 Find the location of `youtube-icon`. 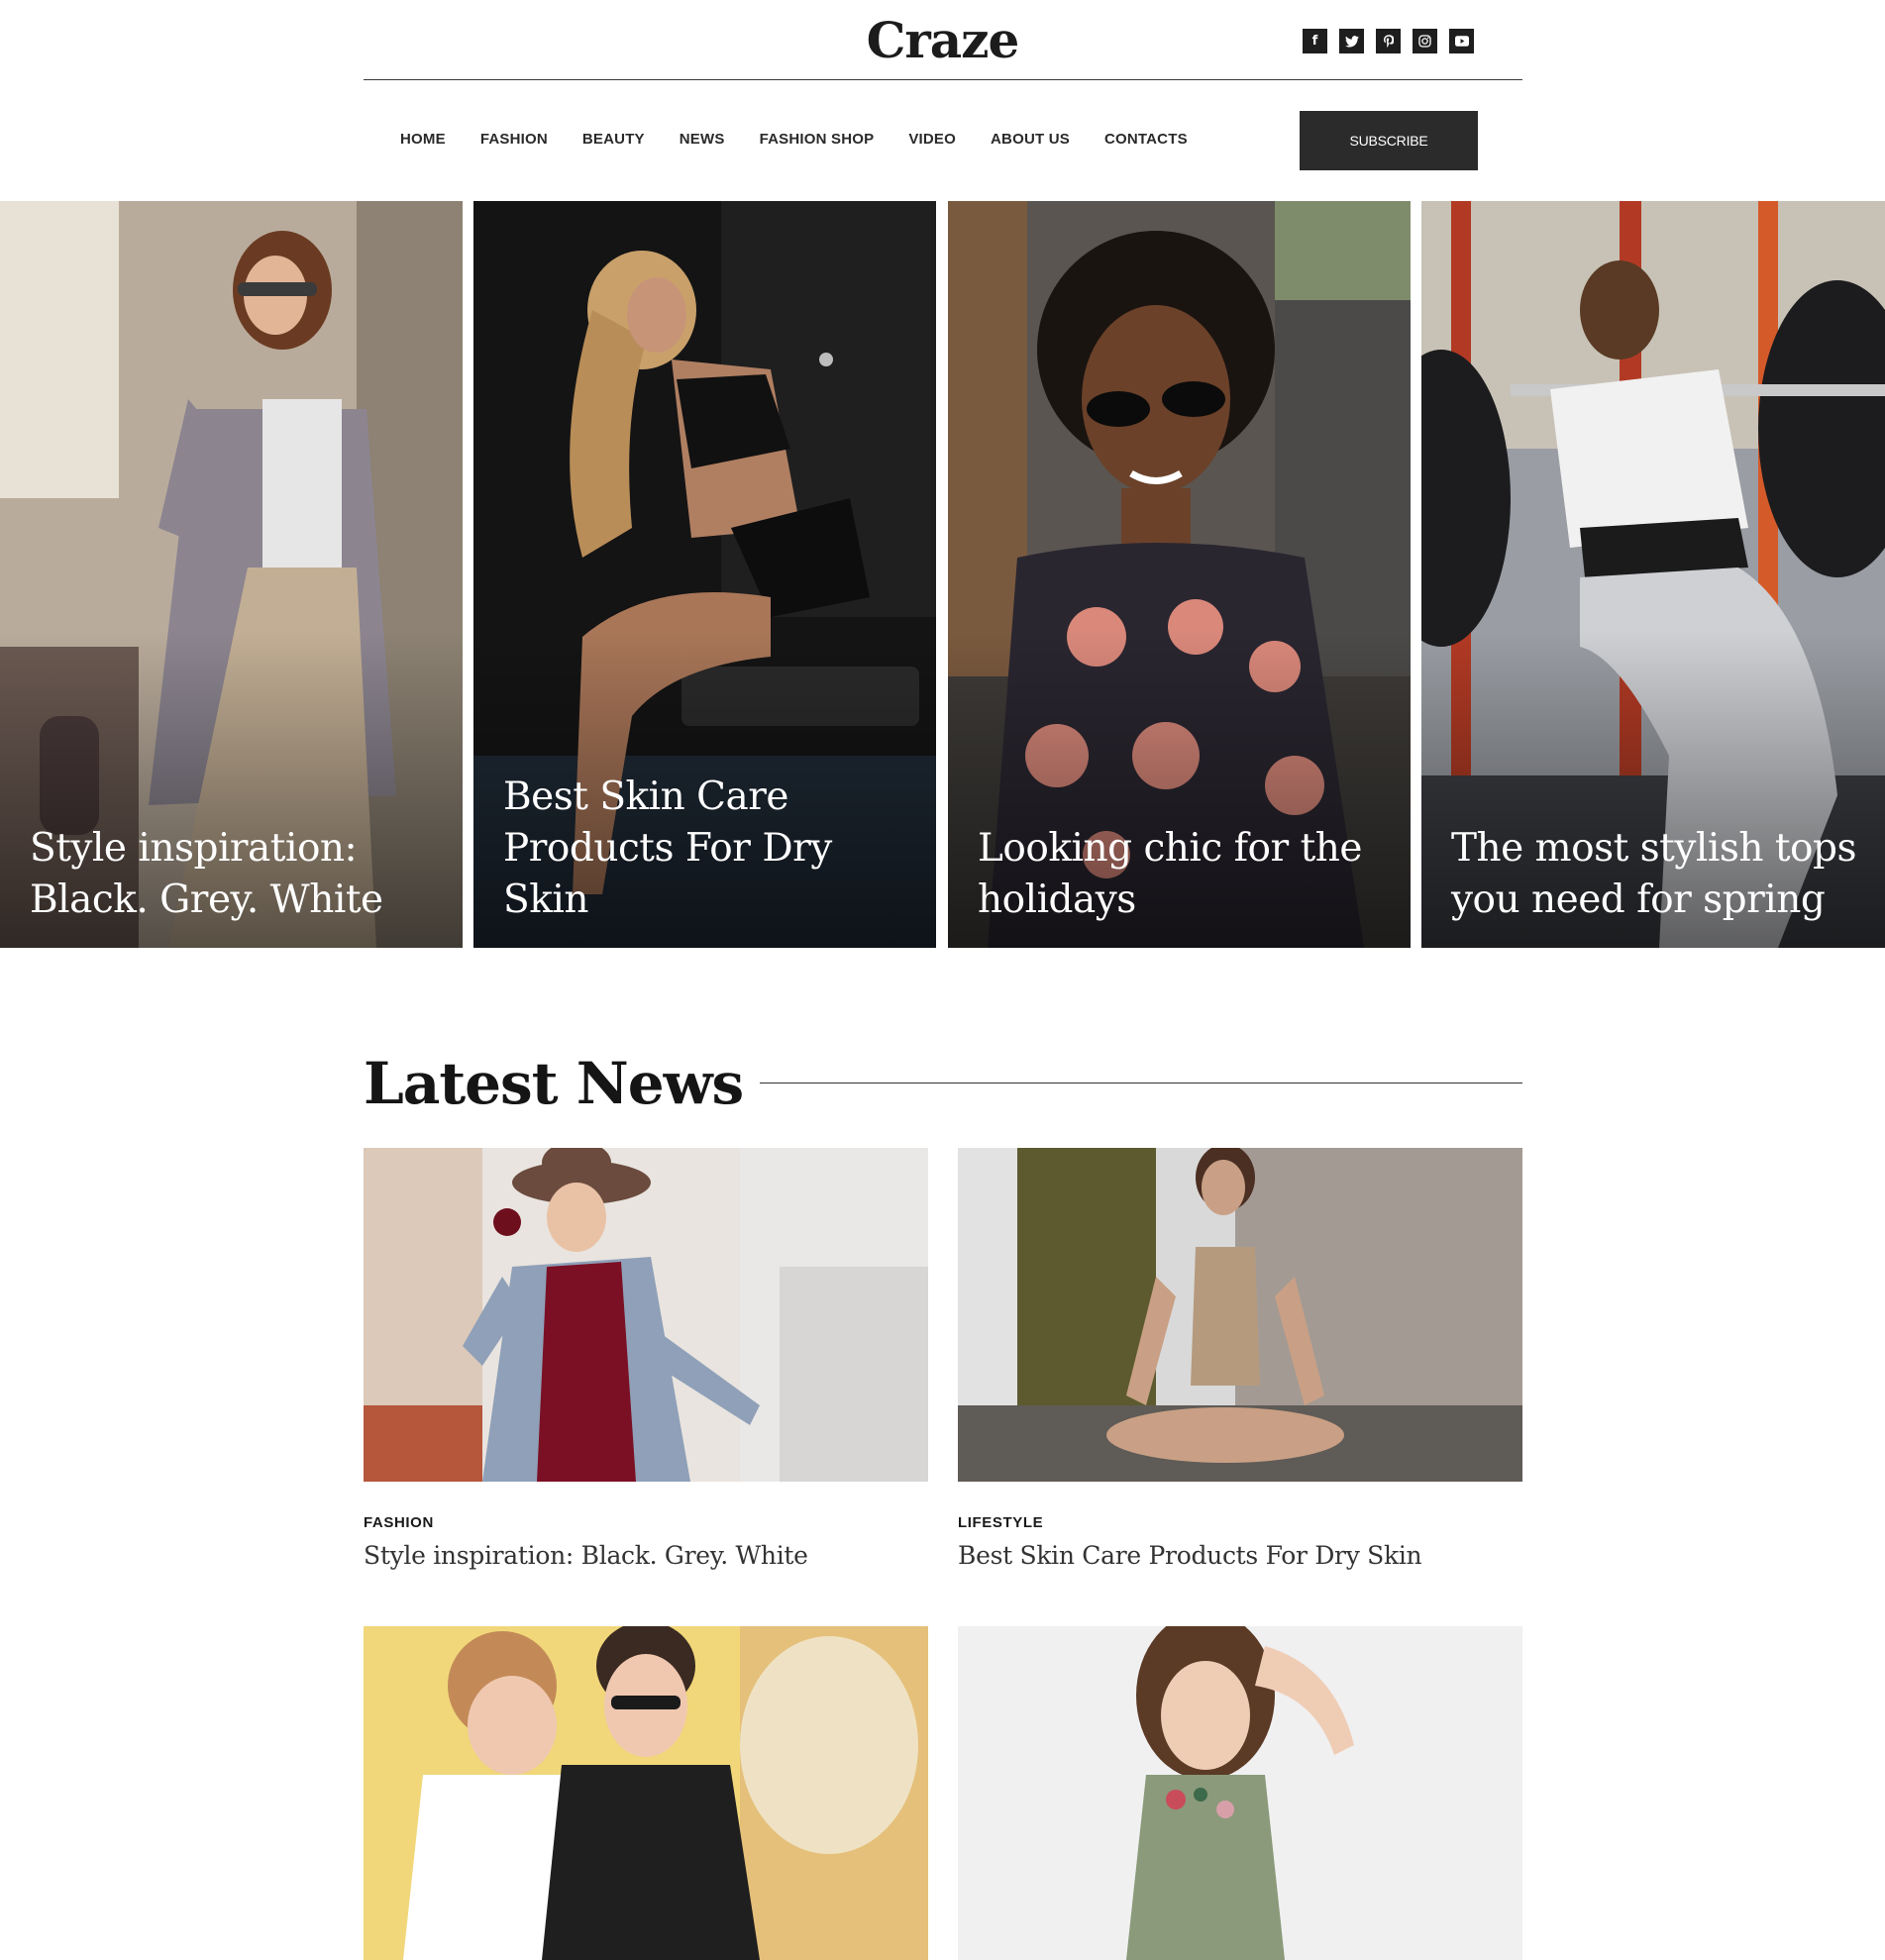

youtube-icon is located at coordinates (1461, 41).